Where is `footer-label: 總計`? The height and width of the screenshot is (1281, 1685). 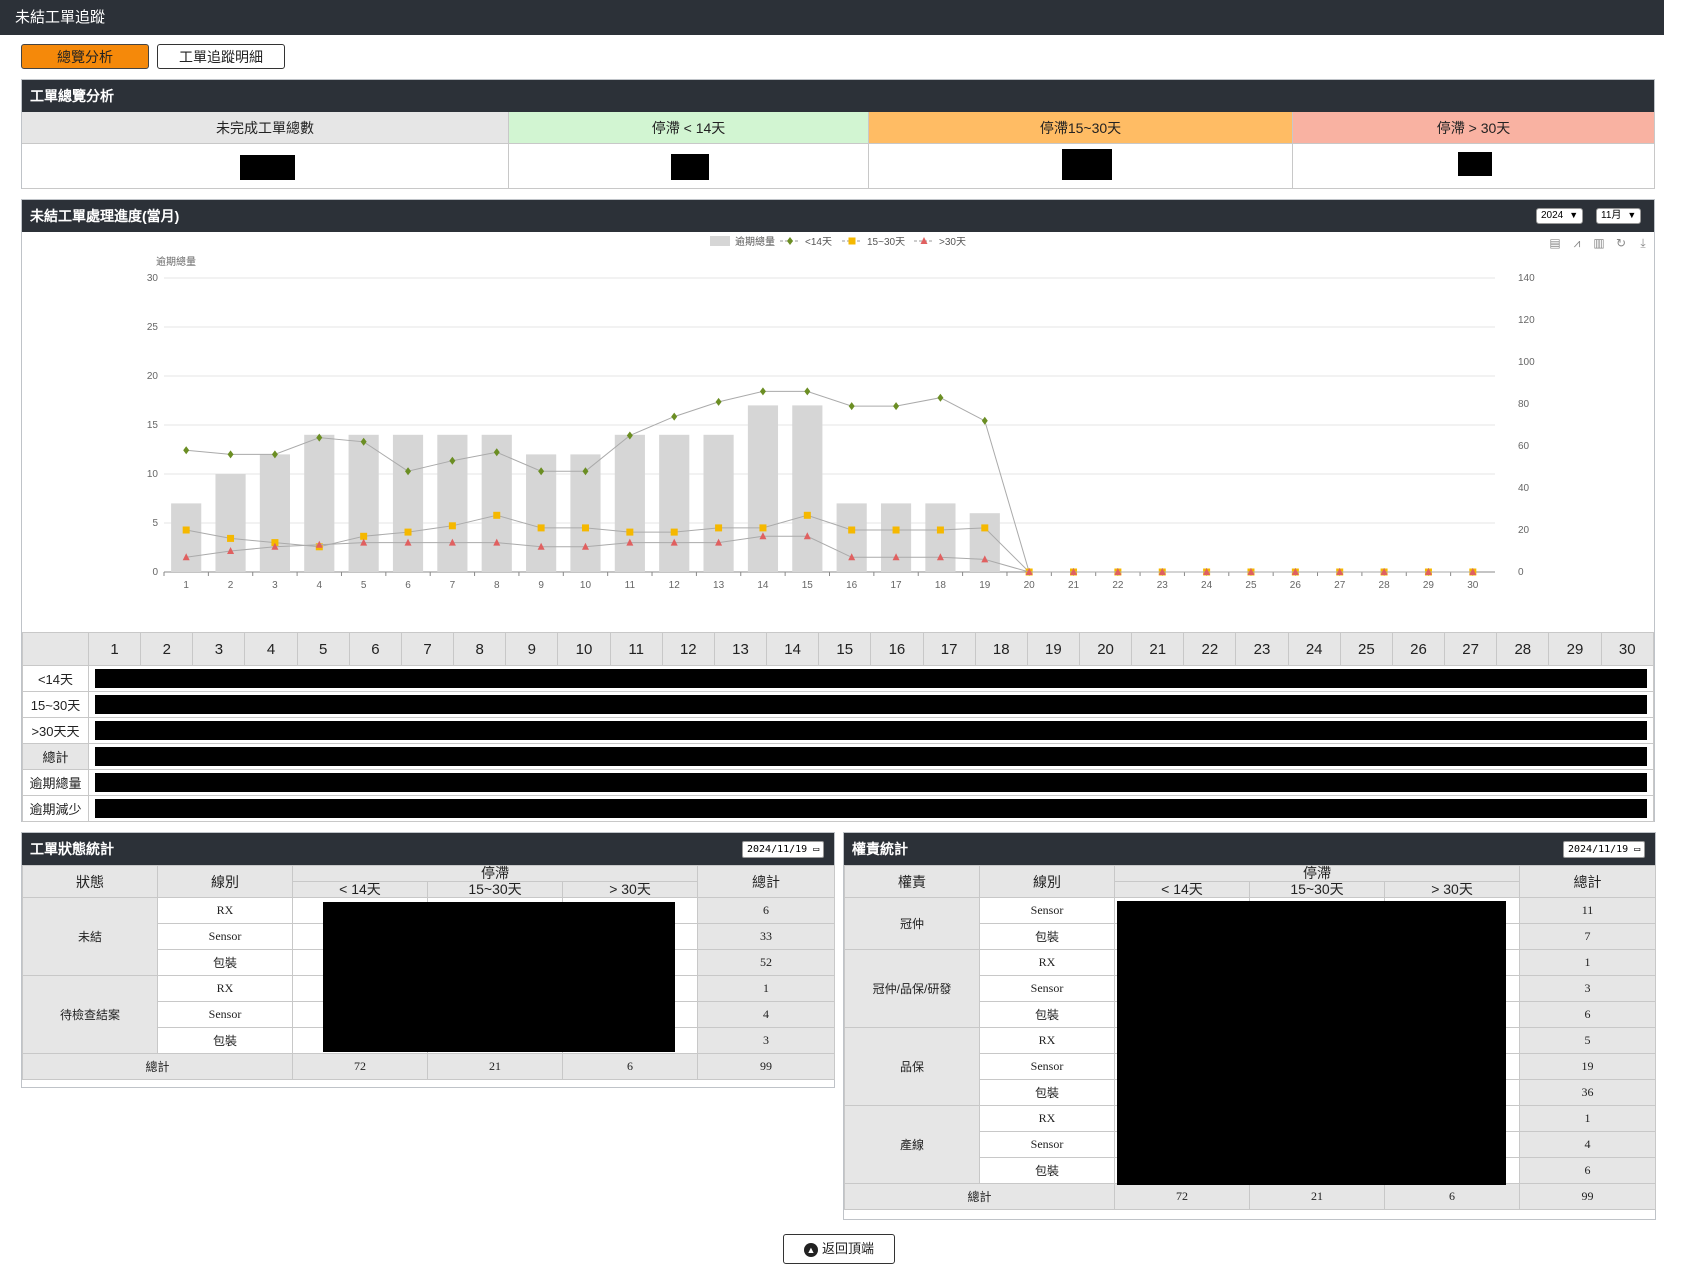 footer-label: 總計 is located at coordinates (979, 1196).